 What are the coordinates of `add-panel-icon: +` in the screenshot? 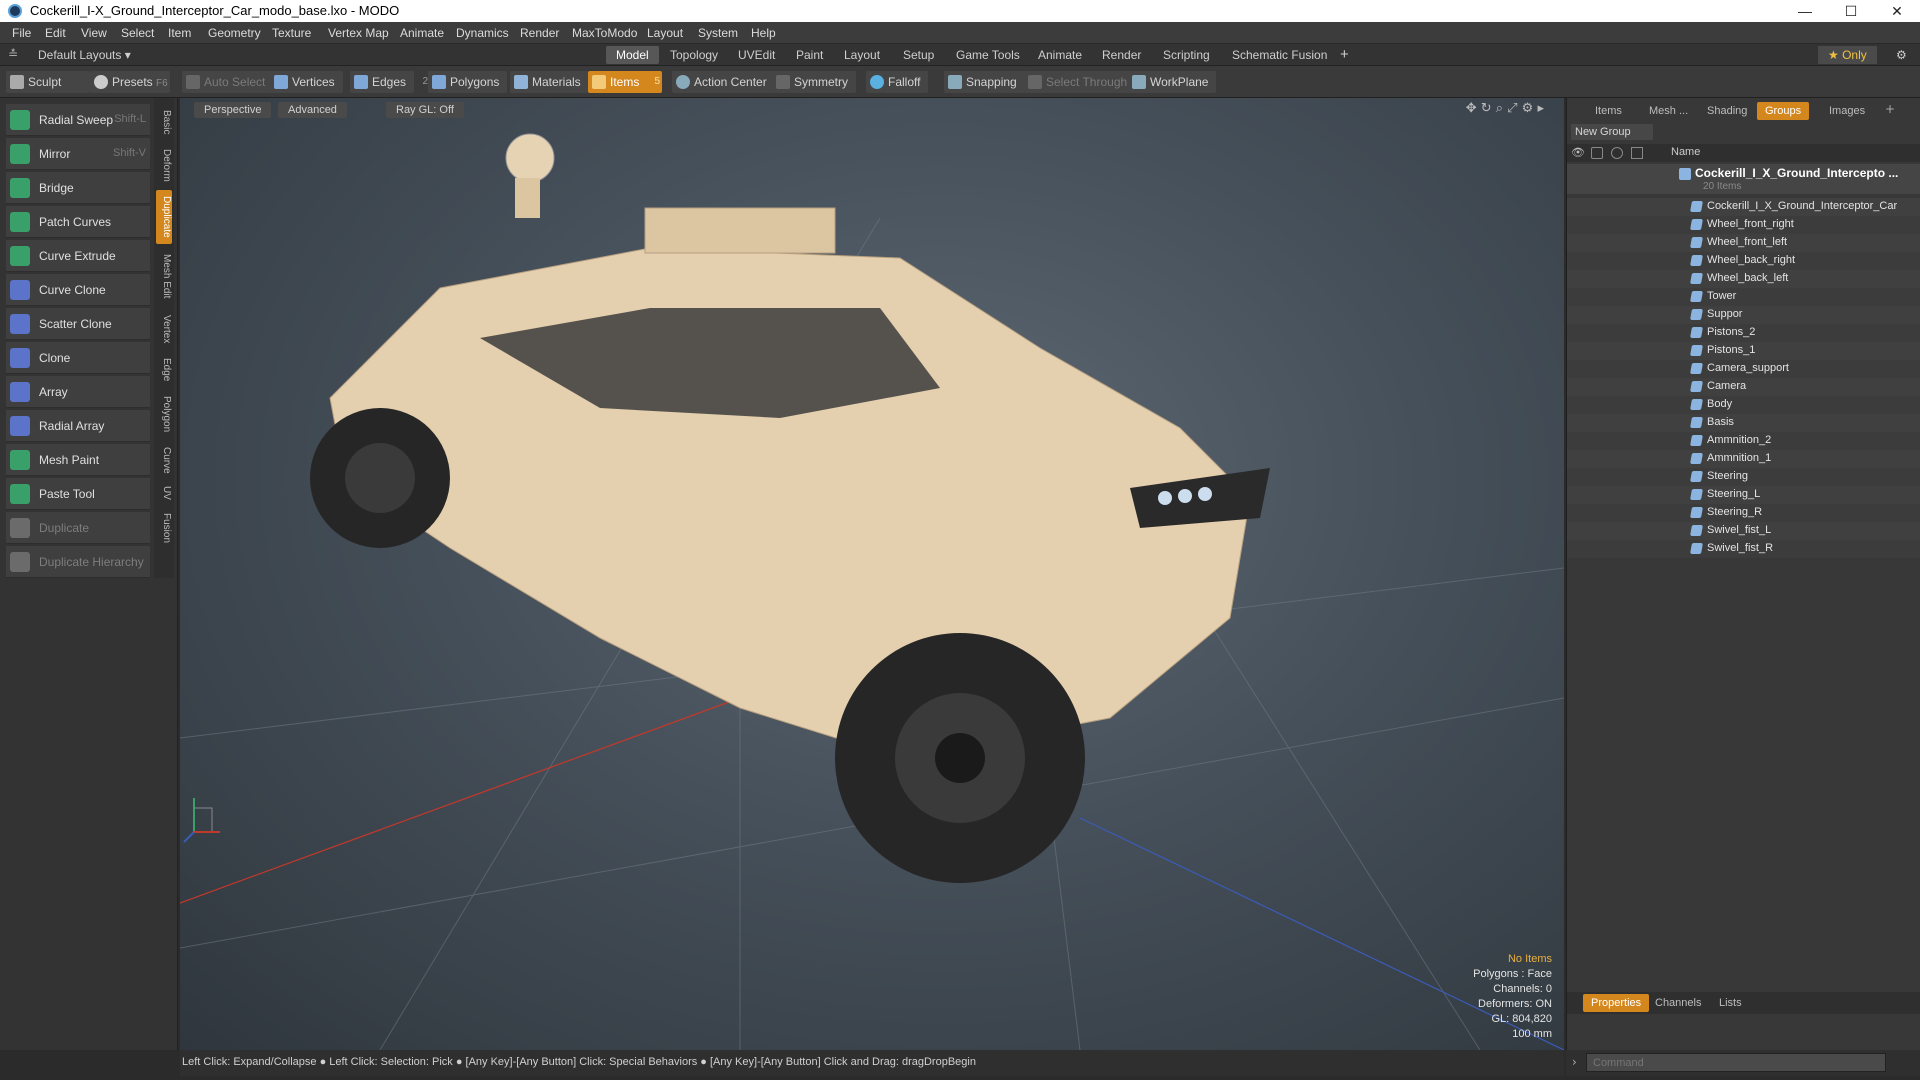 It's located at (1890, 109).